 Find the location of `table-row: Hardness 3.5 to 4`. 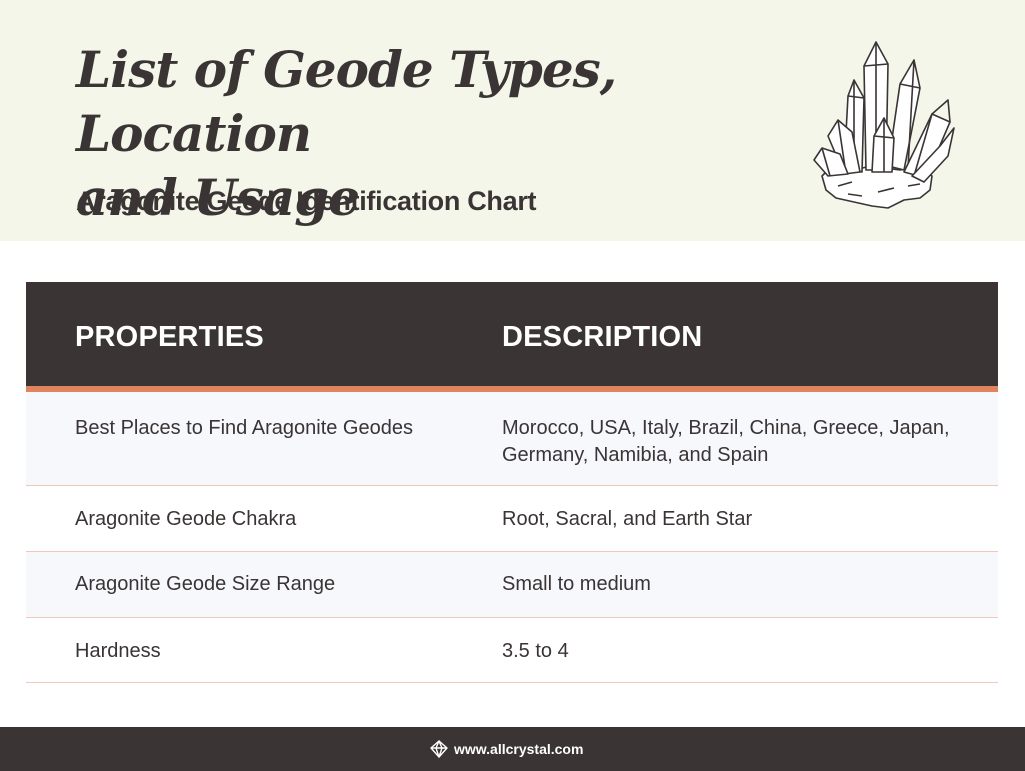

table-row: Hardness 3.5 to 4 is located at coordinates (512, 650).